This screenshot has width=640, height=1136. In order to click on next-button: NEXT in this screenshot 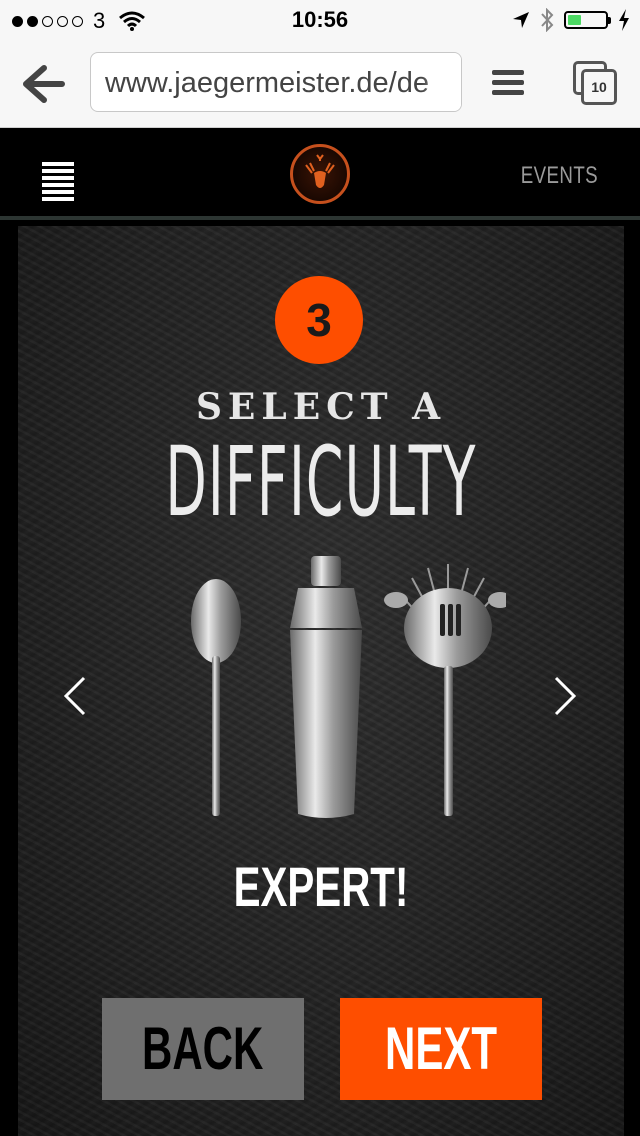, I will do `click(441, 1049)`.